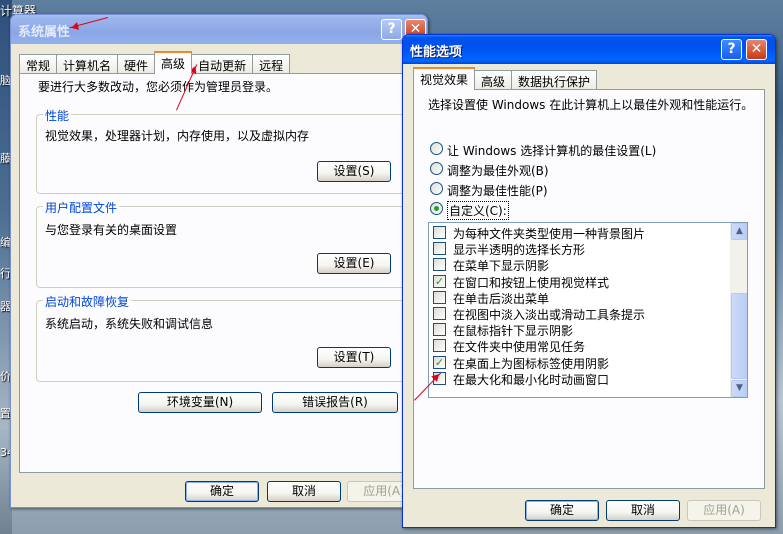 The height and width of the screenshot is (534, 783). I want to click on tab-hardware: 硬件, so click(136, 63).